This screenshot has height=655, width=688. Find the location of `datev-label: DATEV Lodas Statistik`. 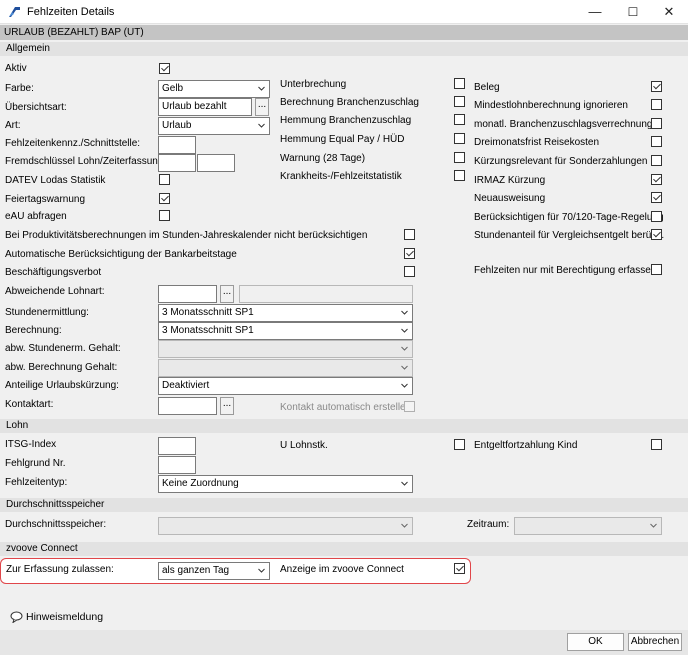

datev-label: DATEV Lodas Statistik is located at coordinates (55, 180).